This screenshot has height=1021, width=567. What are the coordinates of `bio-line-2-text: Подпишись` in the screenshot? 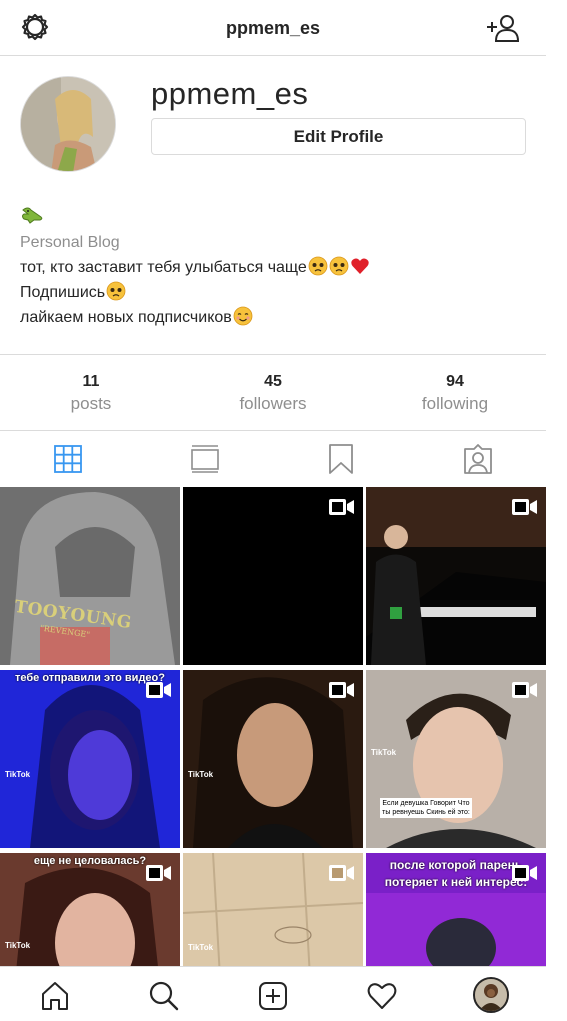 It's located at (63, 292).